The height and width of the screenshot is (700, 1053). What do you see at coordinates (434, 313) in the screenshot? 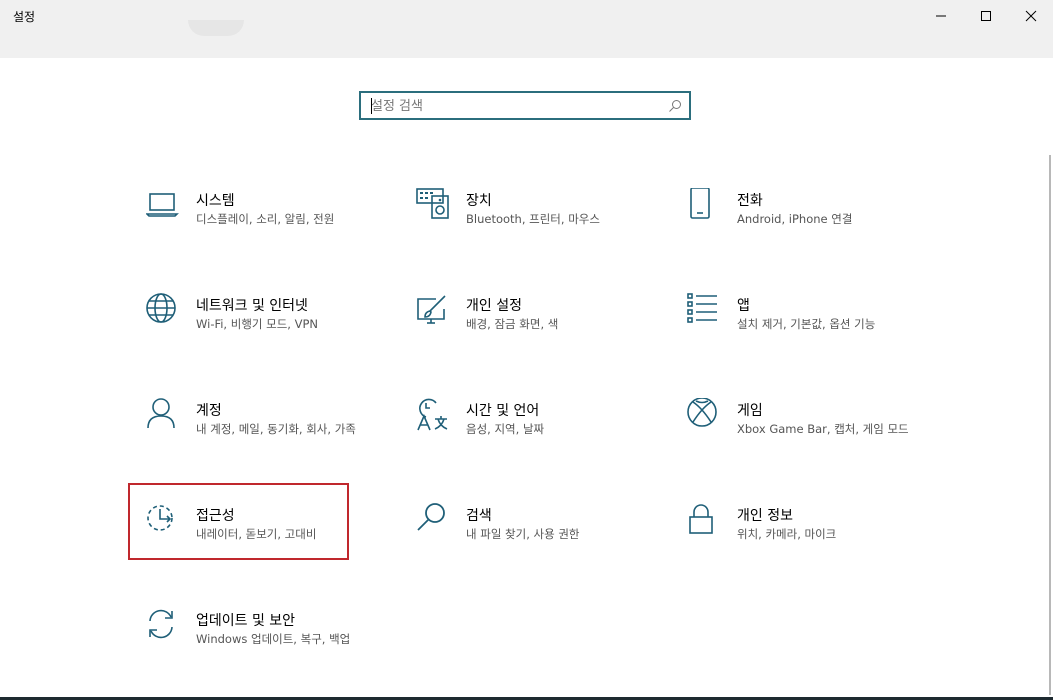
I see `paint-brush-icon` at bounding box center [434, 313].